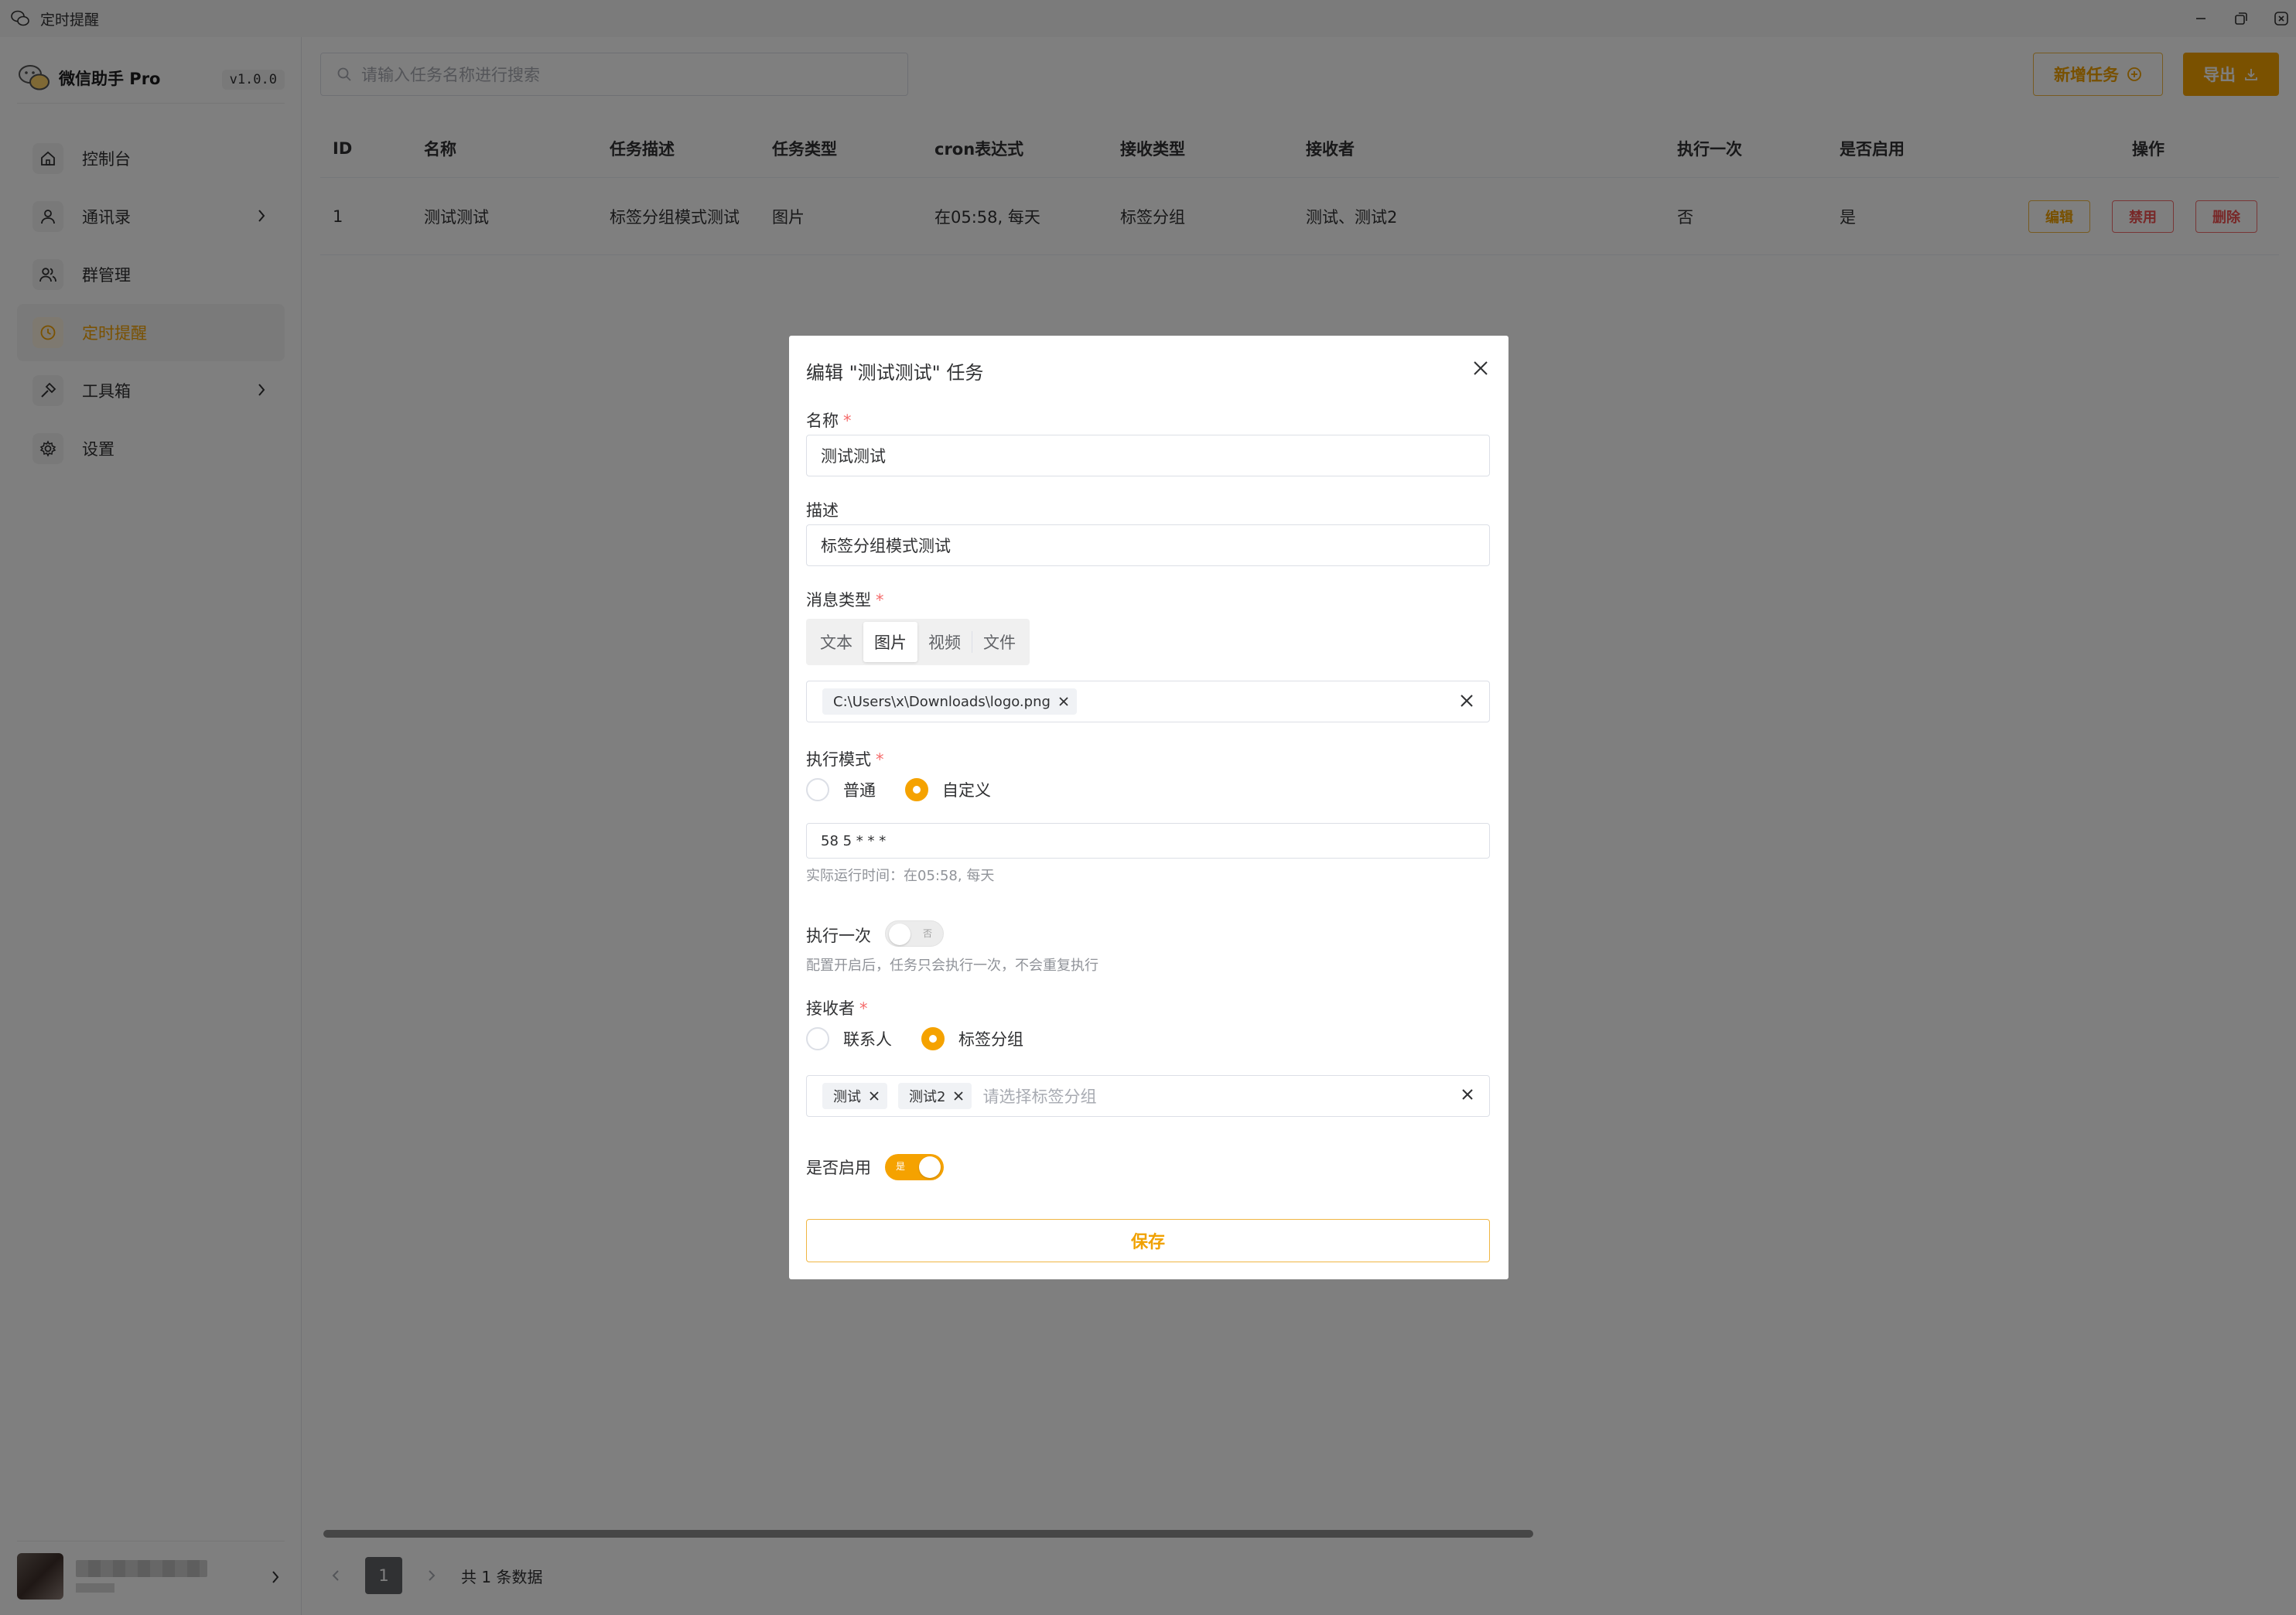 The image size is (2296, 1615). What do you see at coordinates (917, 789) in the screenshot?
I see `radio-custom` at bounding box center [917, 789].